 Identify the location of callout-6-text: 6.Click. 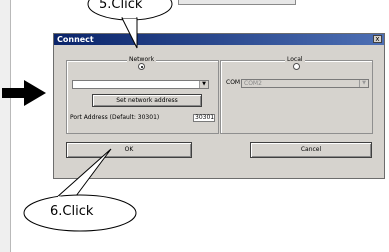
(72, 211).